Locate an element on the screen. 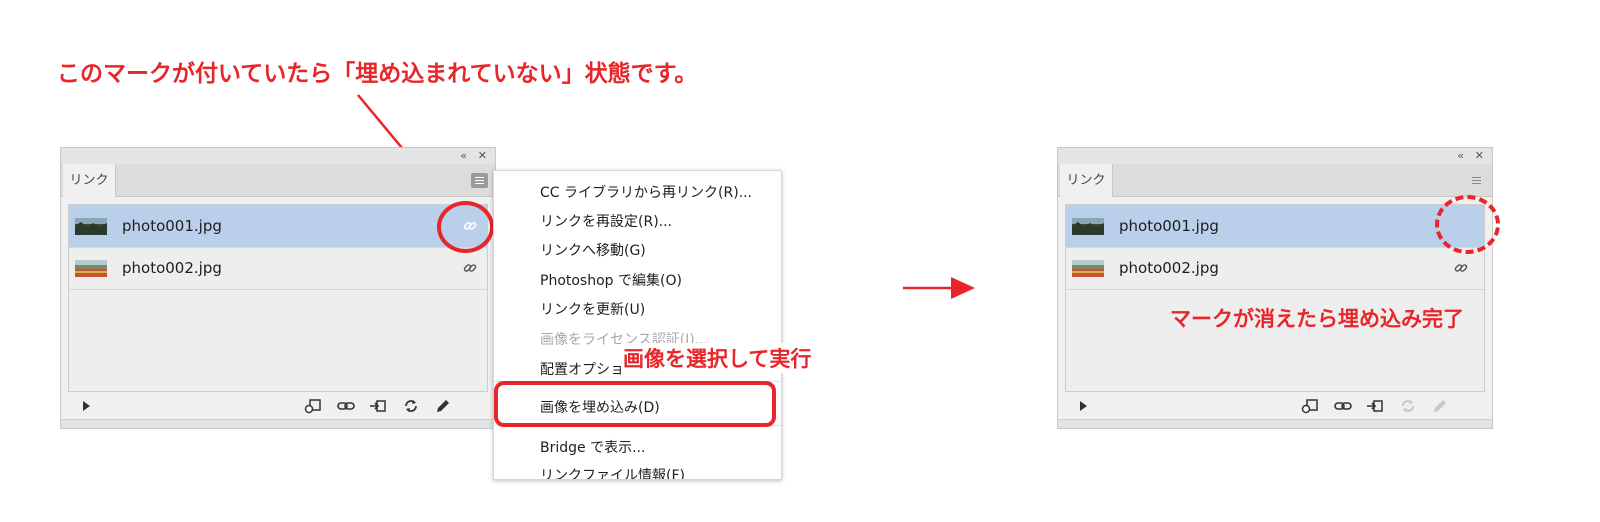 The height and width of the screenshot is (522, 1600). highlight-circle is located at coordinates (465, 227).